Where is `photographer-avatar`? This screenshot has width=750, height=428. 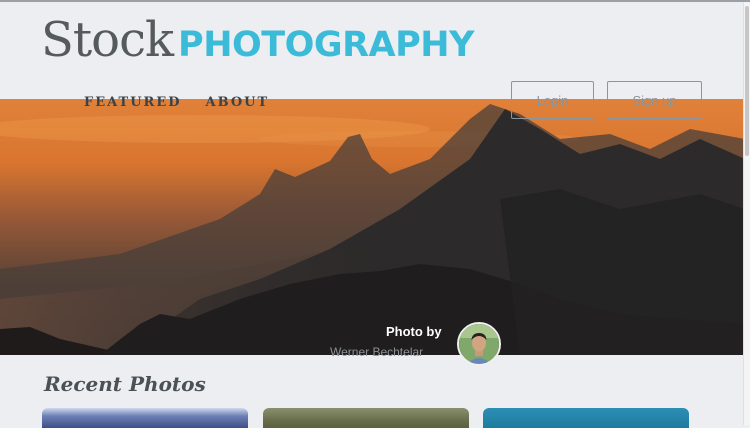 photographer-avatar is located at coordinates (479, 344).